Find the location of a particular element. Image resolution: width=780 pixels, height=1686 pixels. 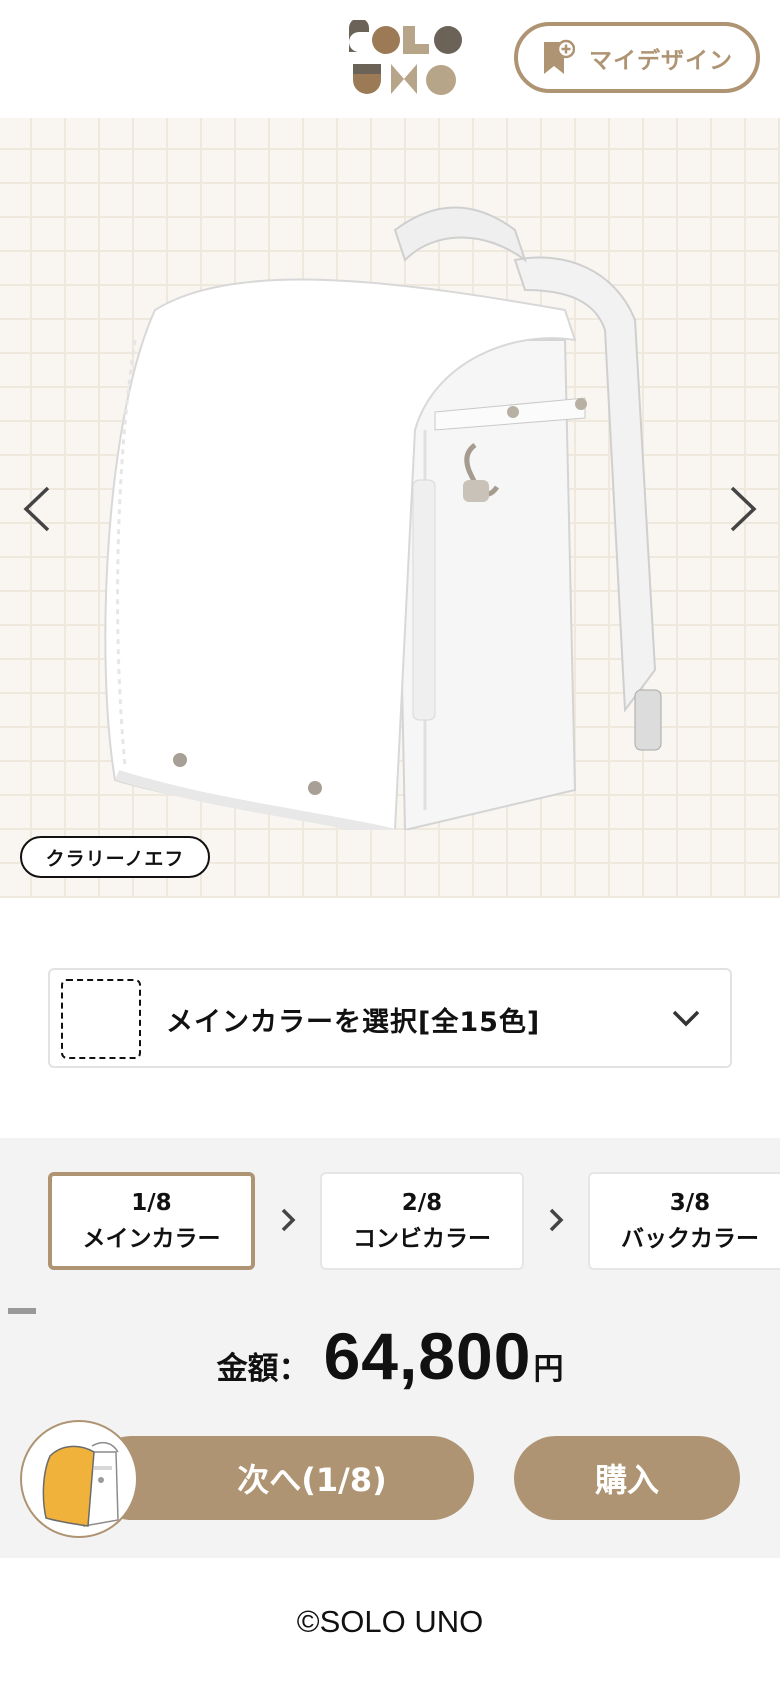

bag-thumbnail-image is located at coordinates (80, 1484).